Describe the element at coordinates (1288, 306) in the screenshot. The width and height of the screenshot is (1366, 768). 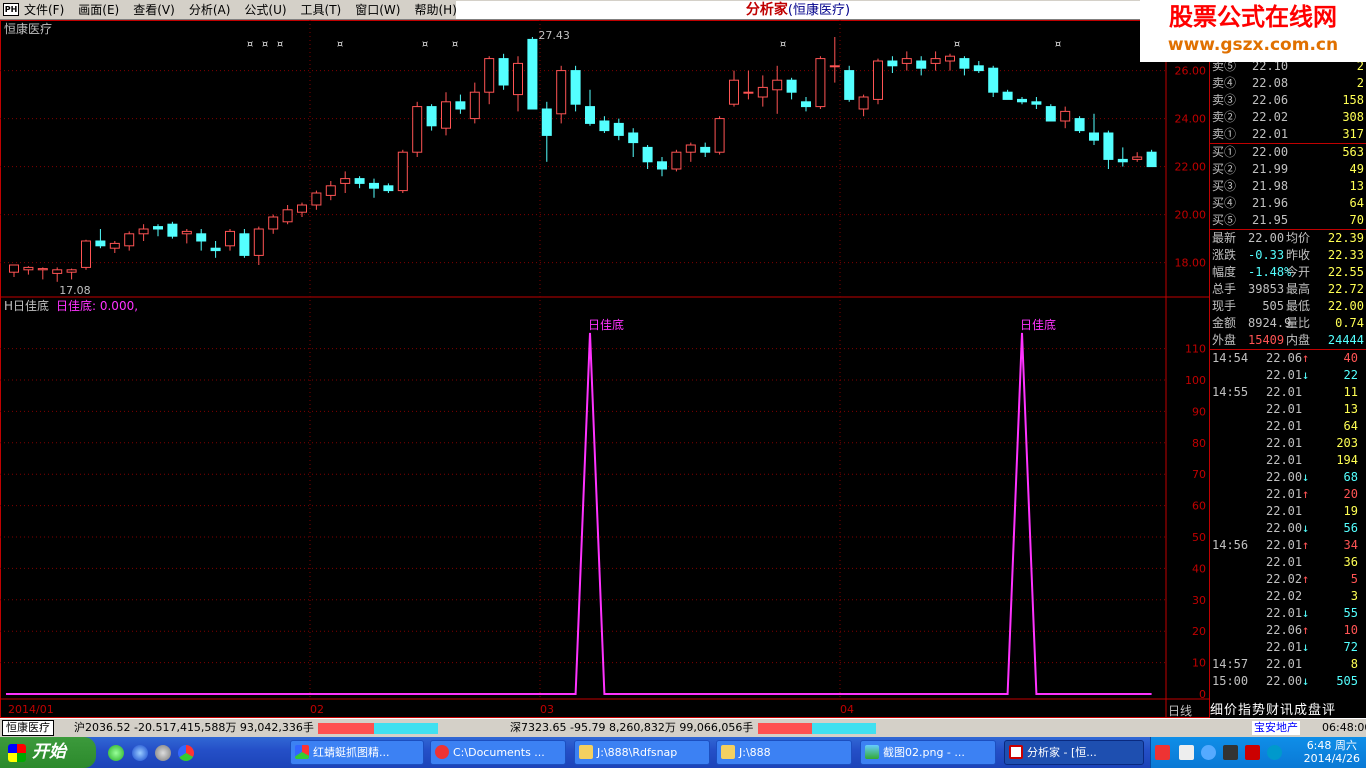
I see `stat-row: 现手 505 最低 22.00` at that location.